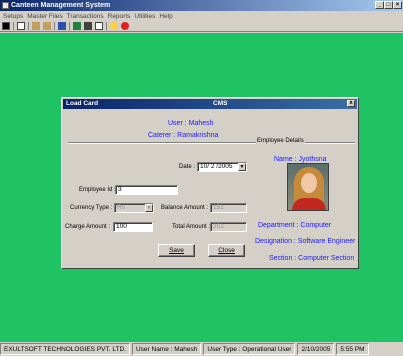  I want to click on status-company: EXULTSOFT TECHNOLOGIES PVT. LTD., so click(65, 349).